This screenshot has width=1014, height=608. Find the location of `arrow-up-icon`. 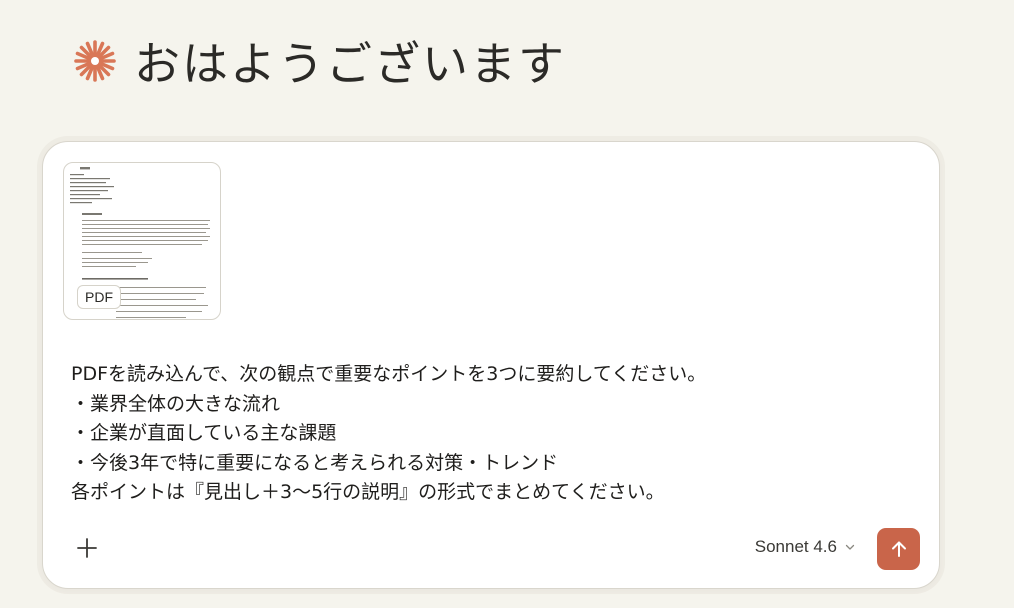

arrow-up-icon is located at coordinates (898, 549).